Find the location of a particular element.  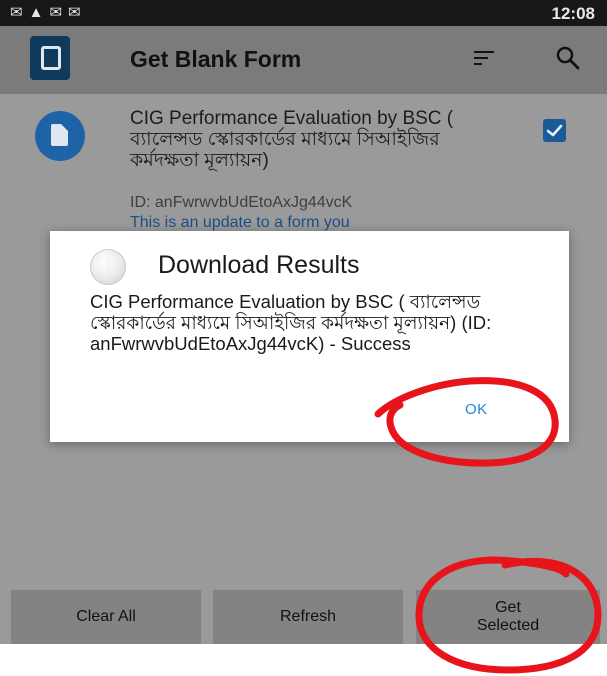

form-checkbox is located at coordinates (554, 130).